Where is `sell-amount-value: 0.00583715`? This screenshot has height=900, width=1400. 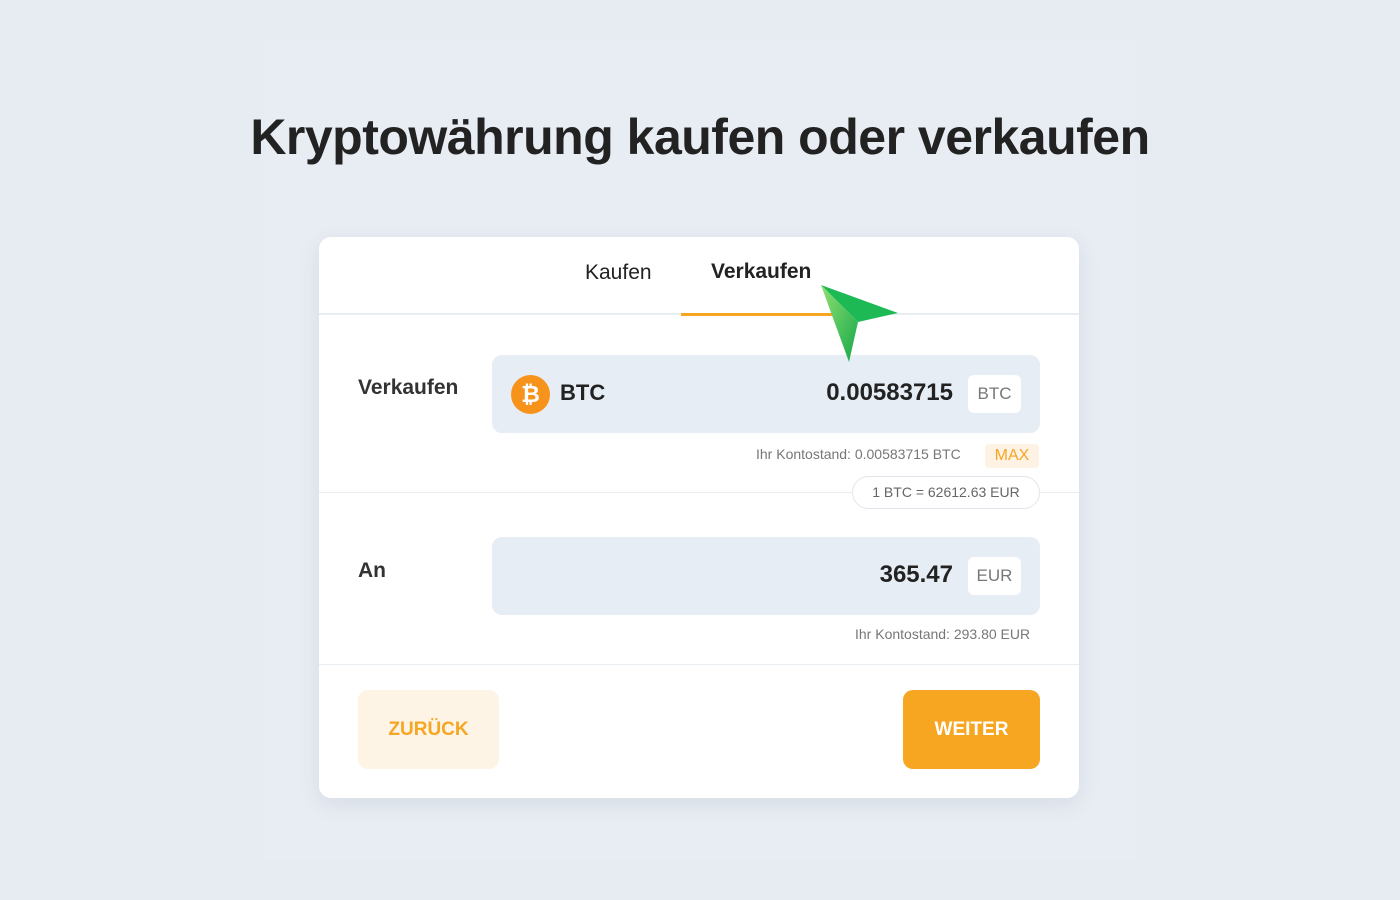
sell-amount-value: 0.00583715 is located at coordinates (889, 393).